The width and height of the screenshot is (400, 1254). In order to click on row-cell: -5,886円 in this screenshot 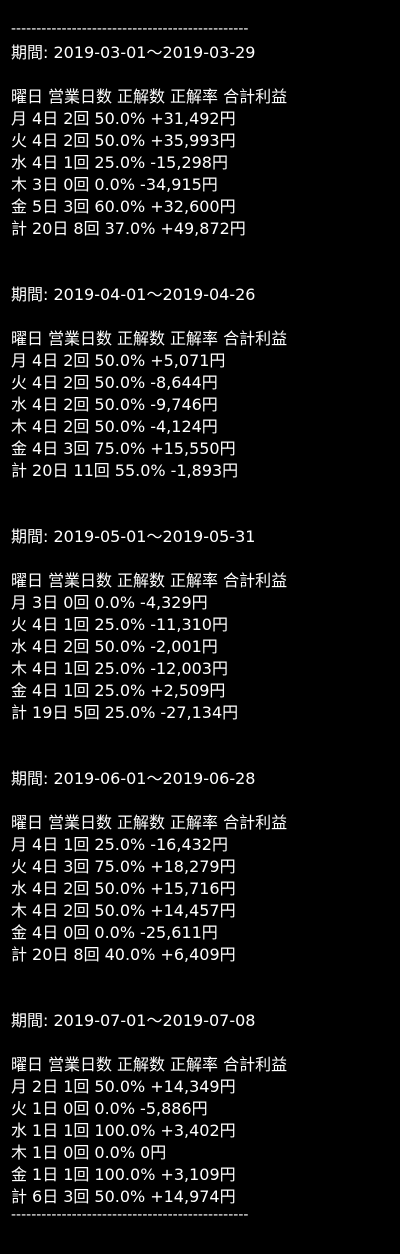, I will do `click(174, 1108)`.